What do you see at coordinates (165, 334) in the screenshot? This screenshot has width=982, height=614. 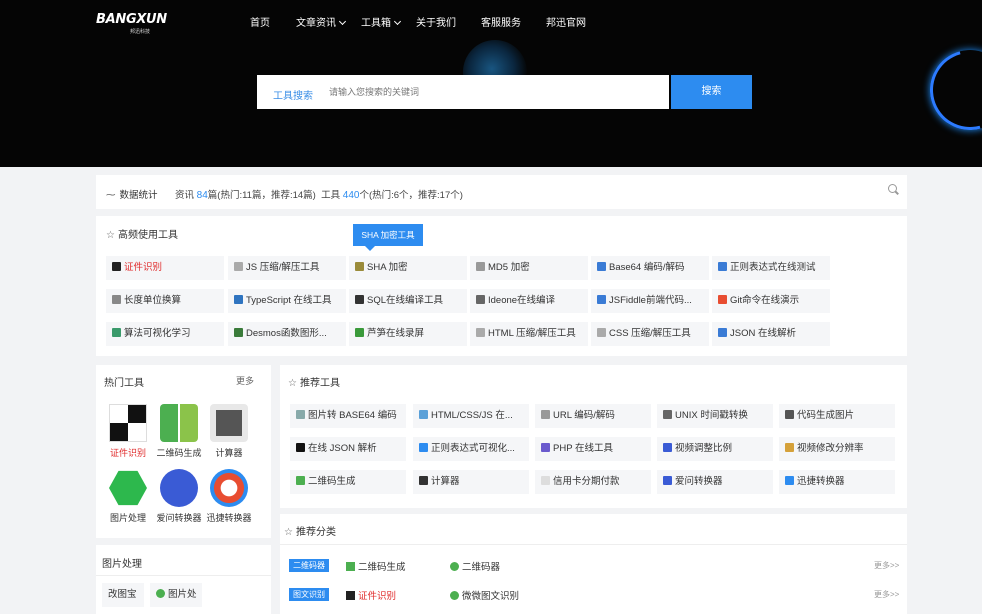 I see `frequent-tool-item: 算法可视化学习` at bounding box center [165, 334].